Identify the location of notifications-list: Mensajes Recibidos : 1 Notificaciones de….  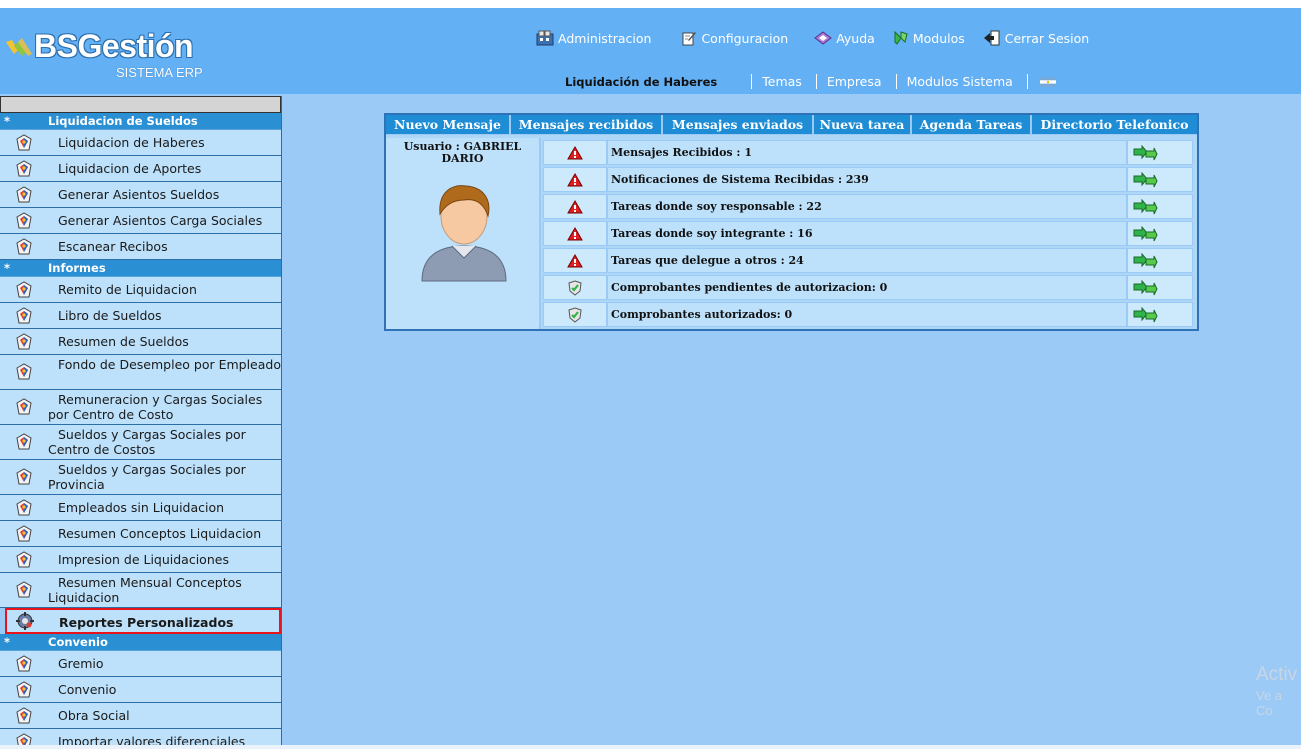
(870, 234).